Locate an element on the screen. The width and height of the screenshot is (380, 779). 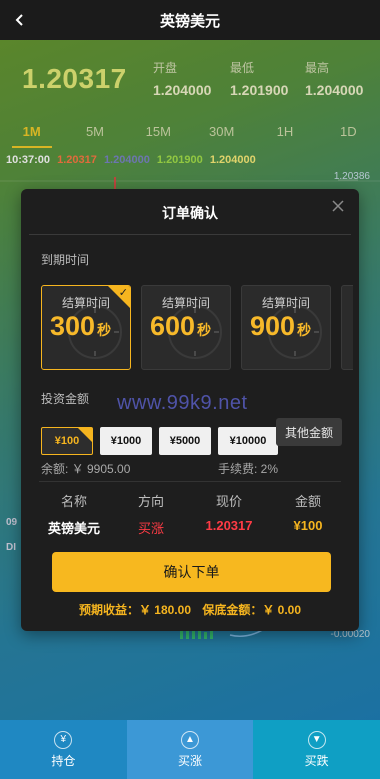
expiry-card-value: 300 秒 is located at coordinates (81, 326).